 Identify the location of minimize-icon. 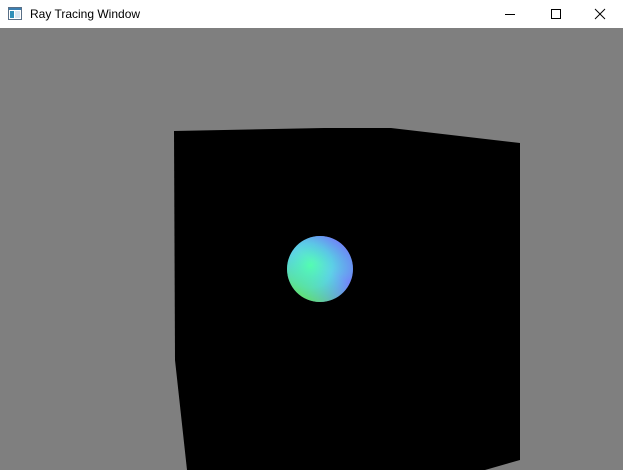
(510, 14).